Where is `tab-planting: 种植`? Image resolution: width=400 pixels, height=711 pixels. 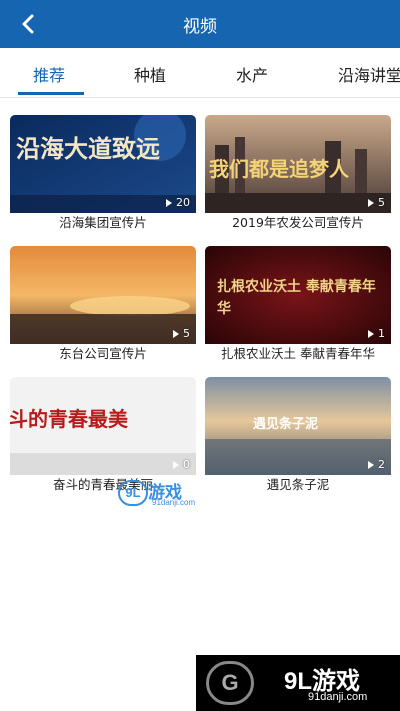
tab-planting: 种植 is located at coordinates (150, 74).